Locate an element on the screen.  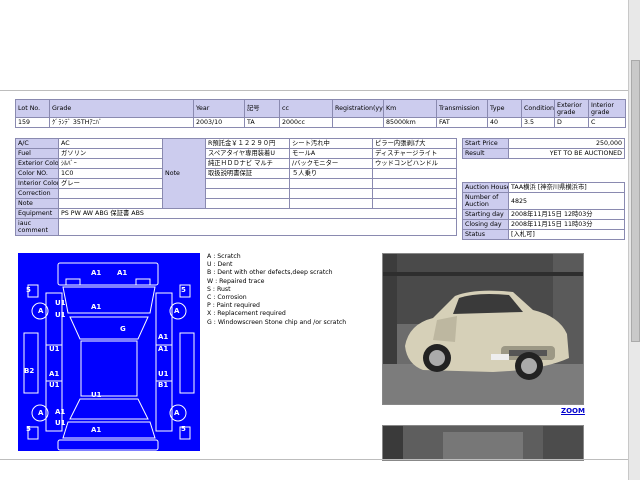
interior-color-value: グレー is located at coordinates (110, 183).